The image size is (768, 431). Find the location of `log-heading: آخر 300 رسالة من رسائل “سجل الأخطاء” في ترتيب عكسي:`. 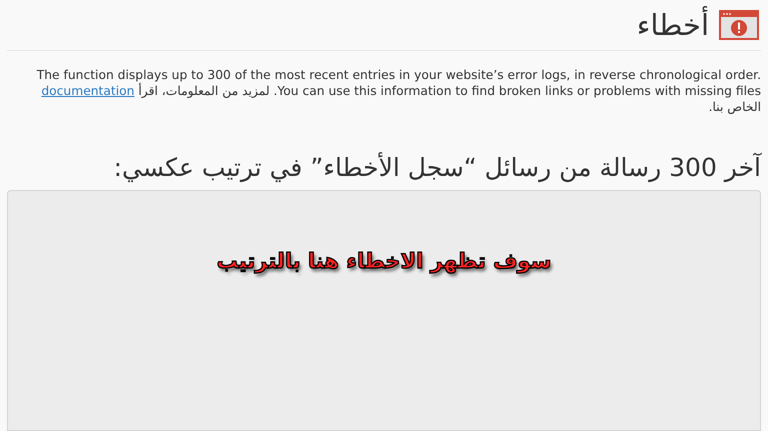

log-heading: آخر 300 رسالة من رسائل “سجل الأخطاء” في ترتيب عكسي: is located at coordinates (436, 167).